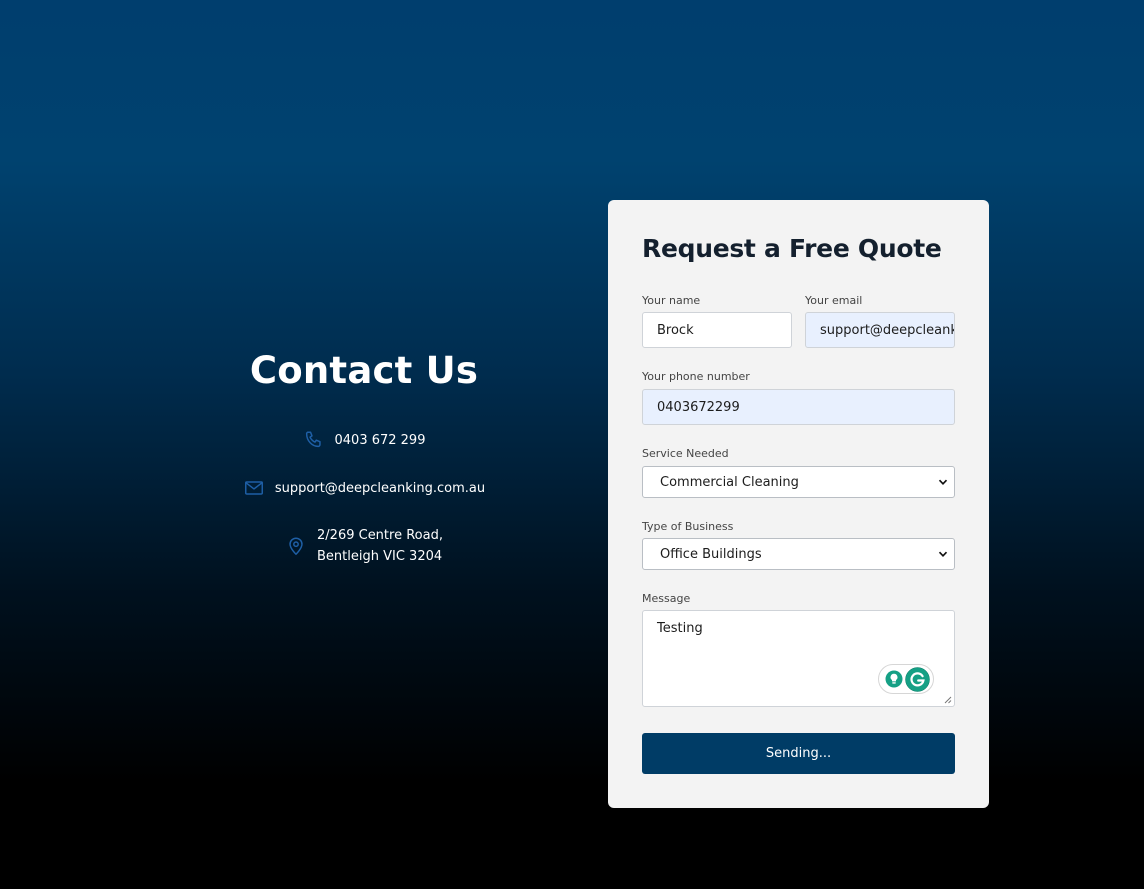  I want to click on message-value: Testing, so click(680, 628).